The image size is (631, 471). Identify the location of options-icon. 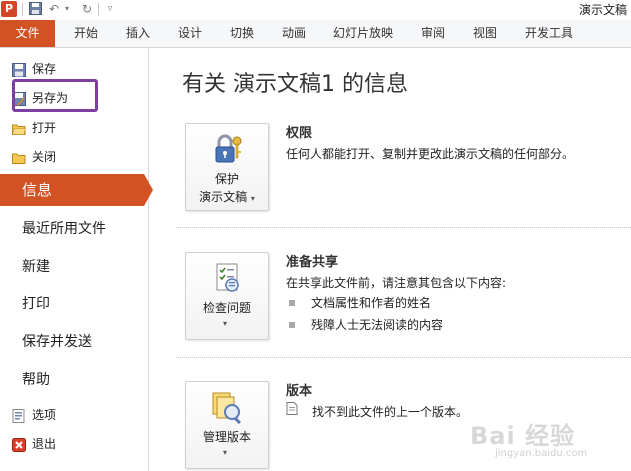
(19, 415).